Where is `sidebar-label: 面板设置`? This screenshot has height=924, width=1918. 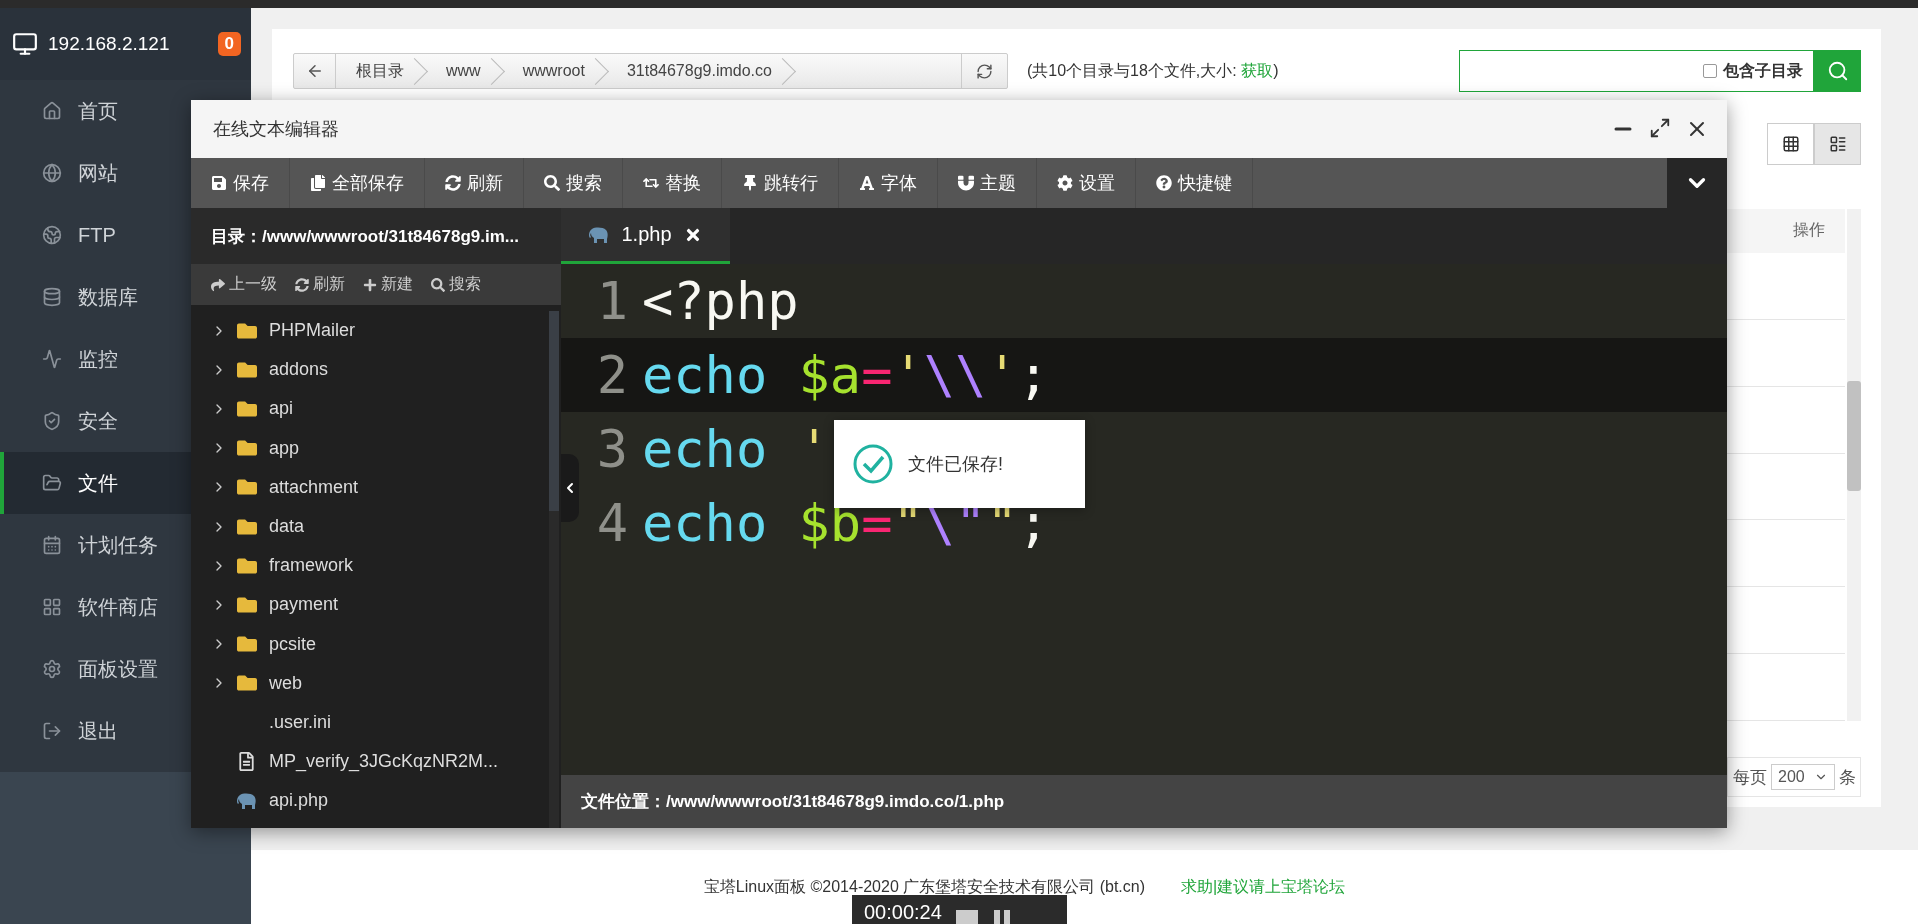
sidebar-label: 面板设置 is located at coordinates (118, 669).